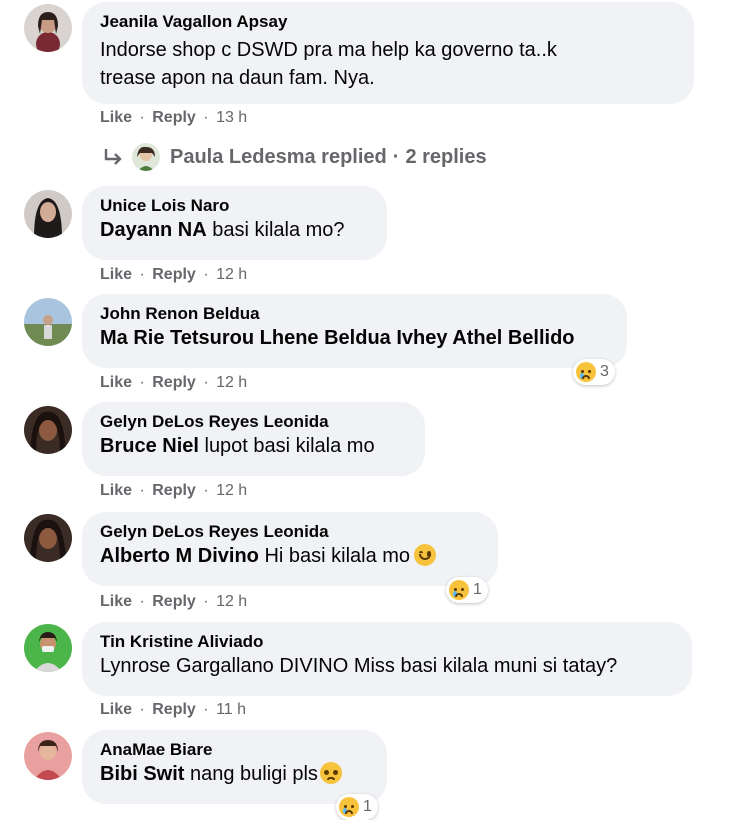  I want to click on comment-text-body: Hi basi kilala mo, so click(334, 556).